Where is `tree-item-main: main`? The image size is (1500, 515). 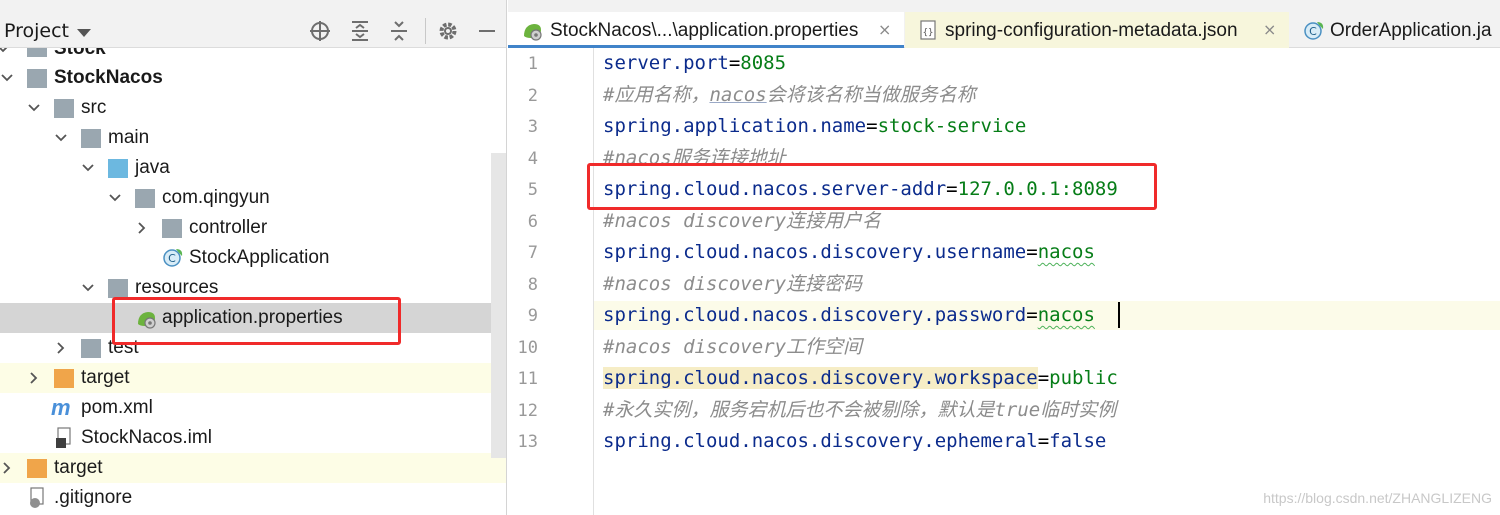
tree-item-main: main is located at coordinates (253, 138).